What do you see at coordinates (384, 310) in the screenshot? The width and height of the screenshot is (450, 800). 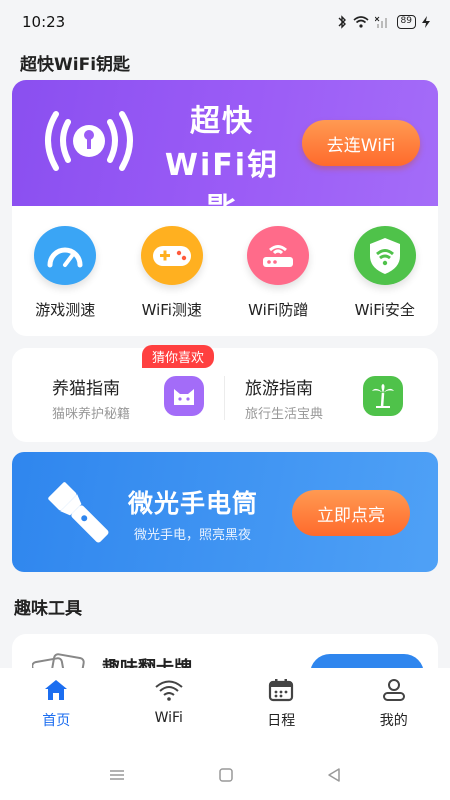 I see `feature-label: WiFi安全` at bounding box center [384, 310].